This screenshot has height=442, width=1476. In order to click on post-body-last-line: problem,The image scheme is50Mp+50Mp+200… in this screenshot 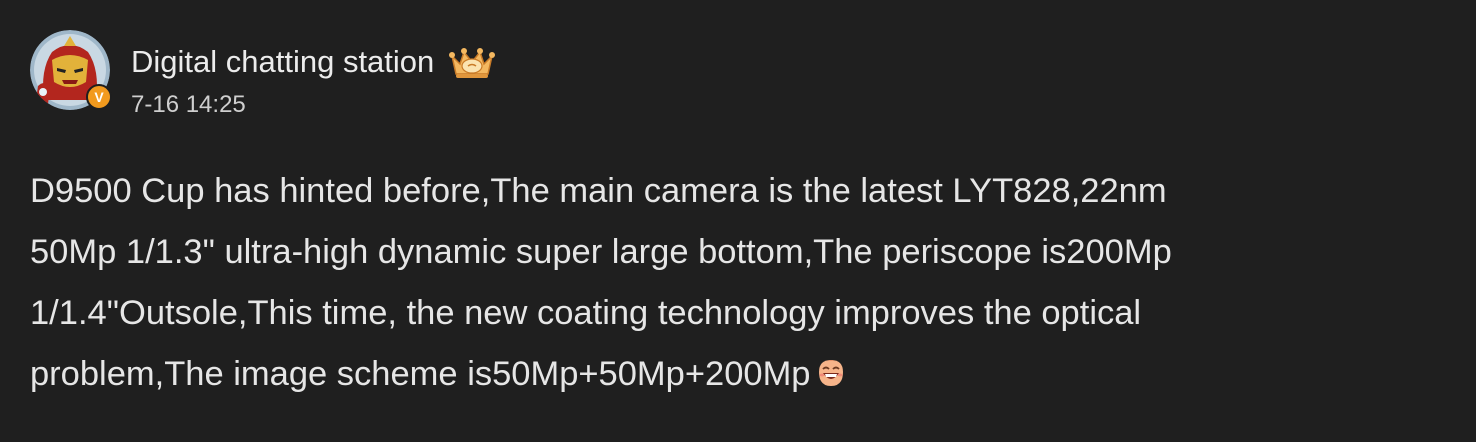, I will do `click(730, 374)`.